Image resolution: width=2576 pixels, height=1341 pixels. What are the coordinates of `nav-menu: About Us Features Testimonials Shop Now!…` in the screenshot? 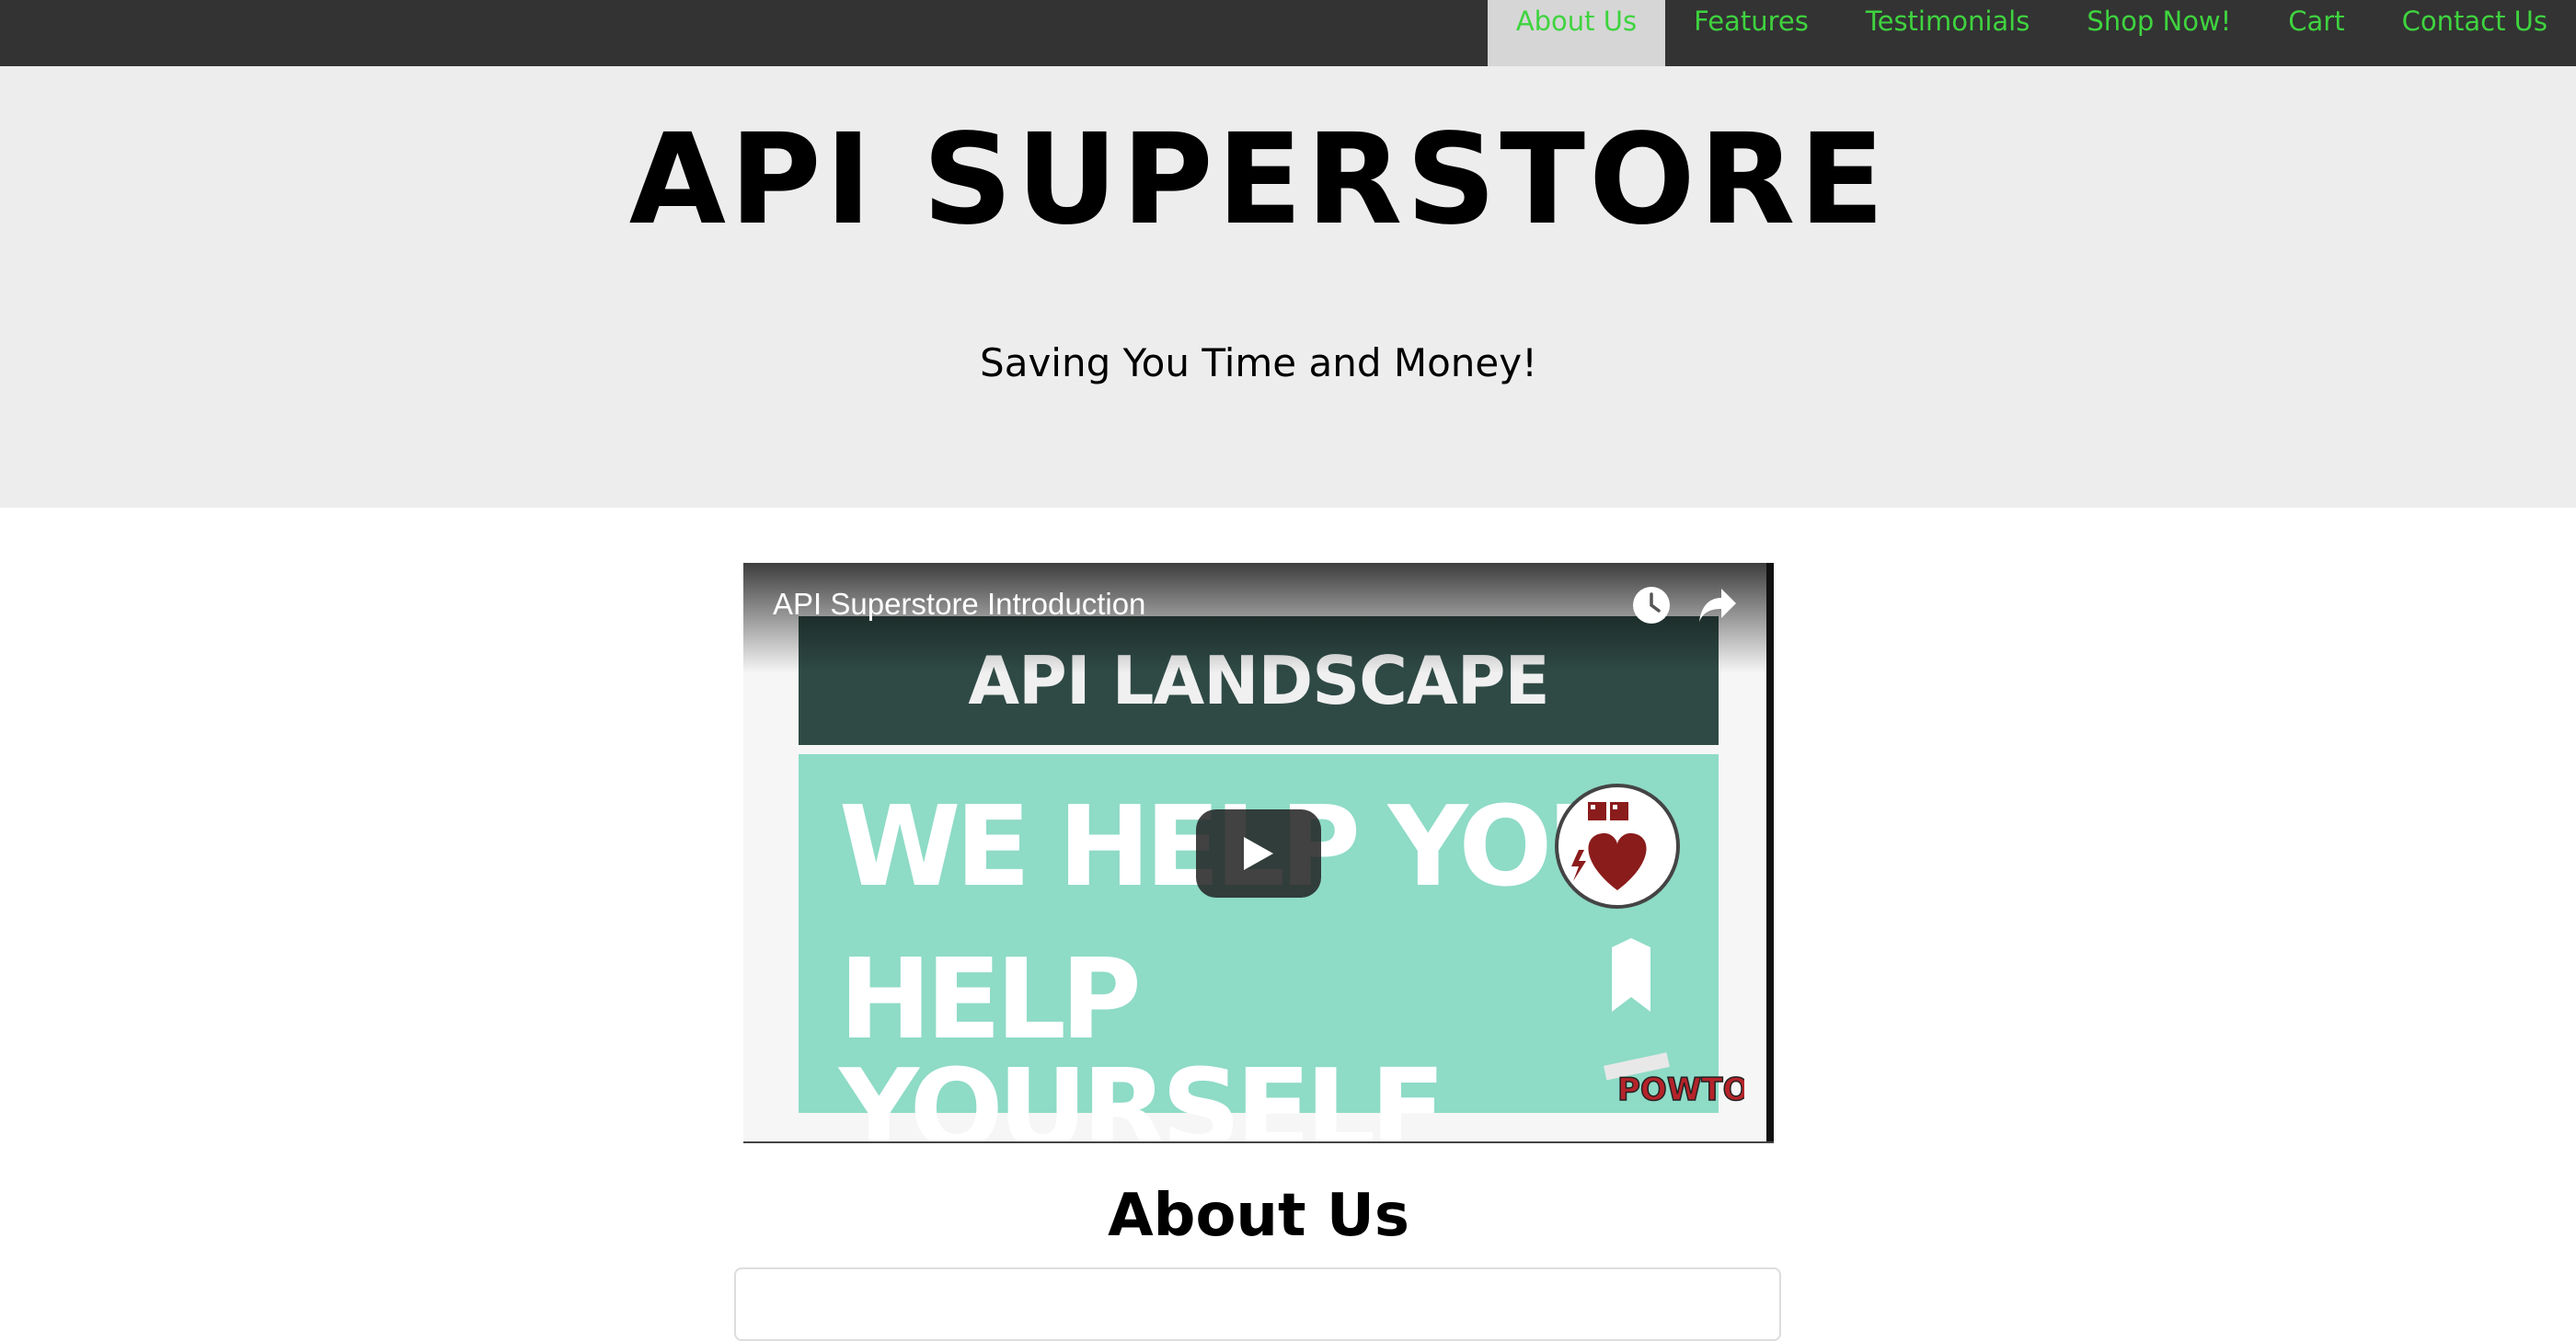 It's located at (2031, 33).